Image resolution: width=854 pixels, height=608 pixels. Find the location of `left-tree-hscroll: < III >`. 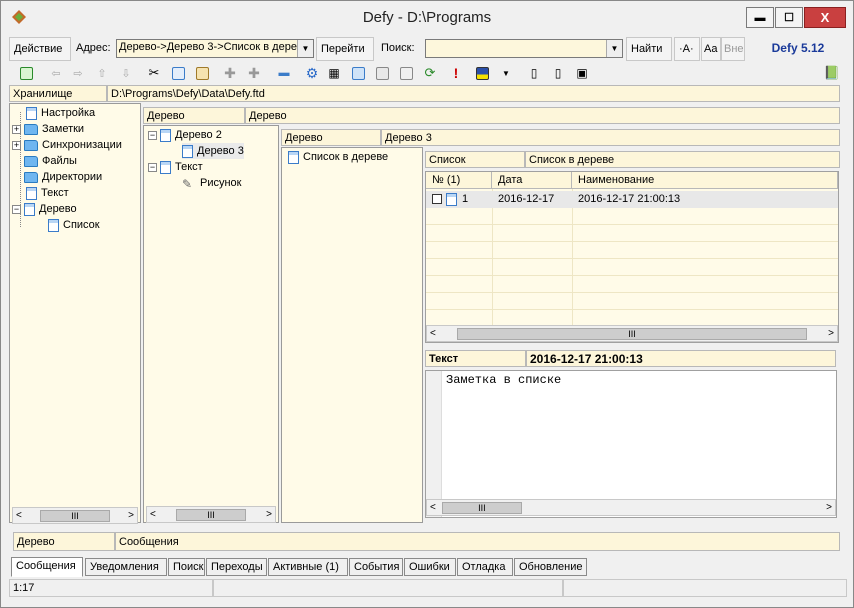

left-tree-hscroll: < III > is located at coordinates (75, 515).